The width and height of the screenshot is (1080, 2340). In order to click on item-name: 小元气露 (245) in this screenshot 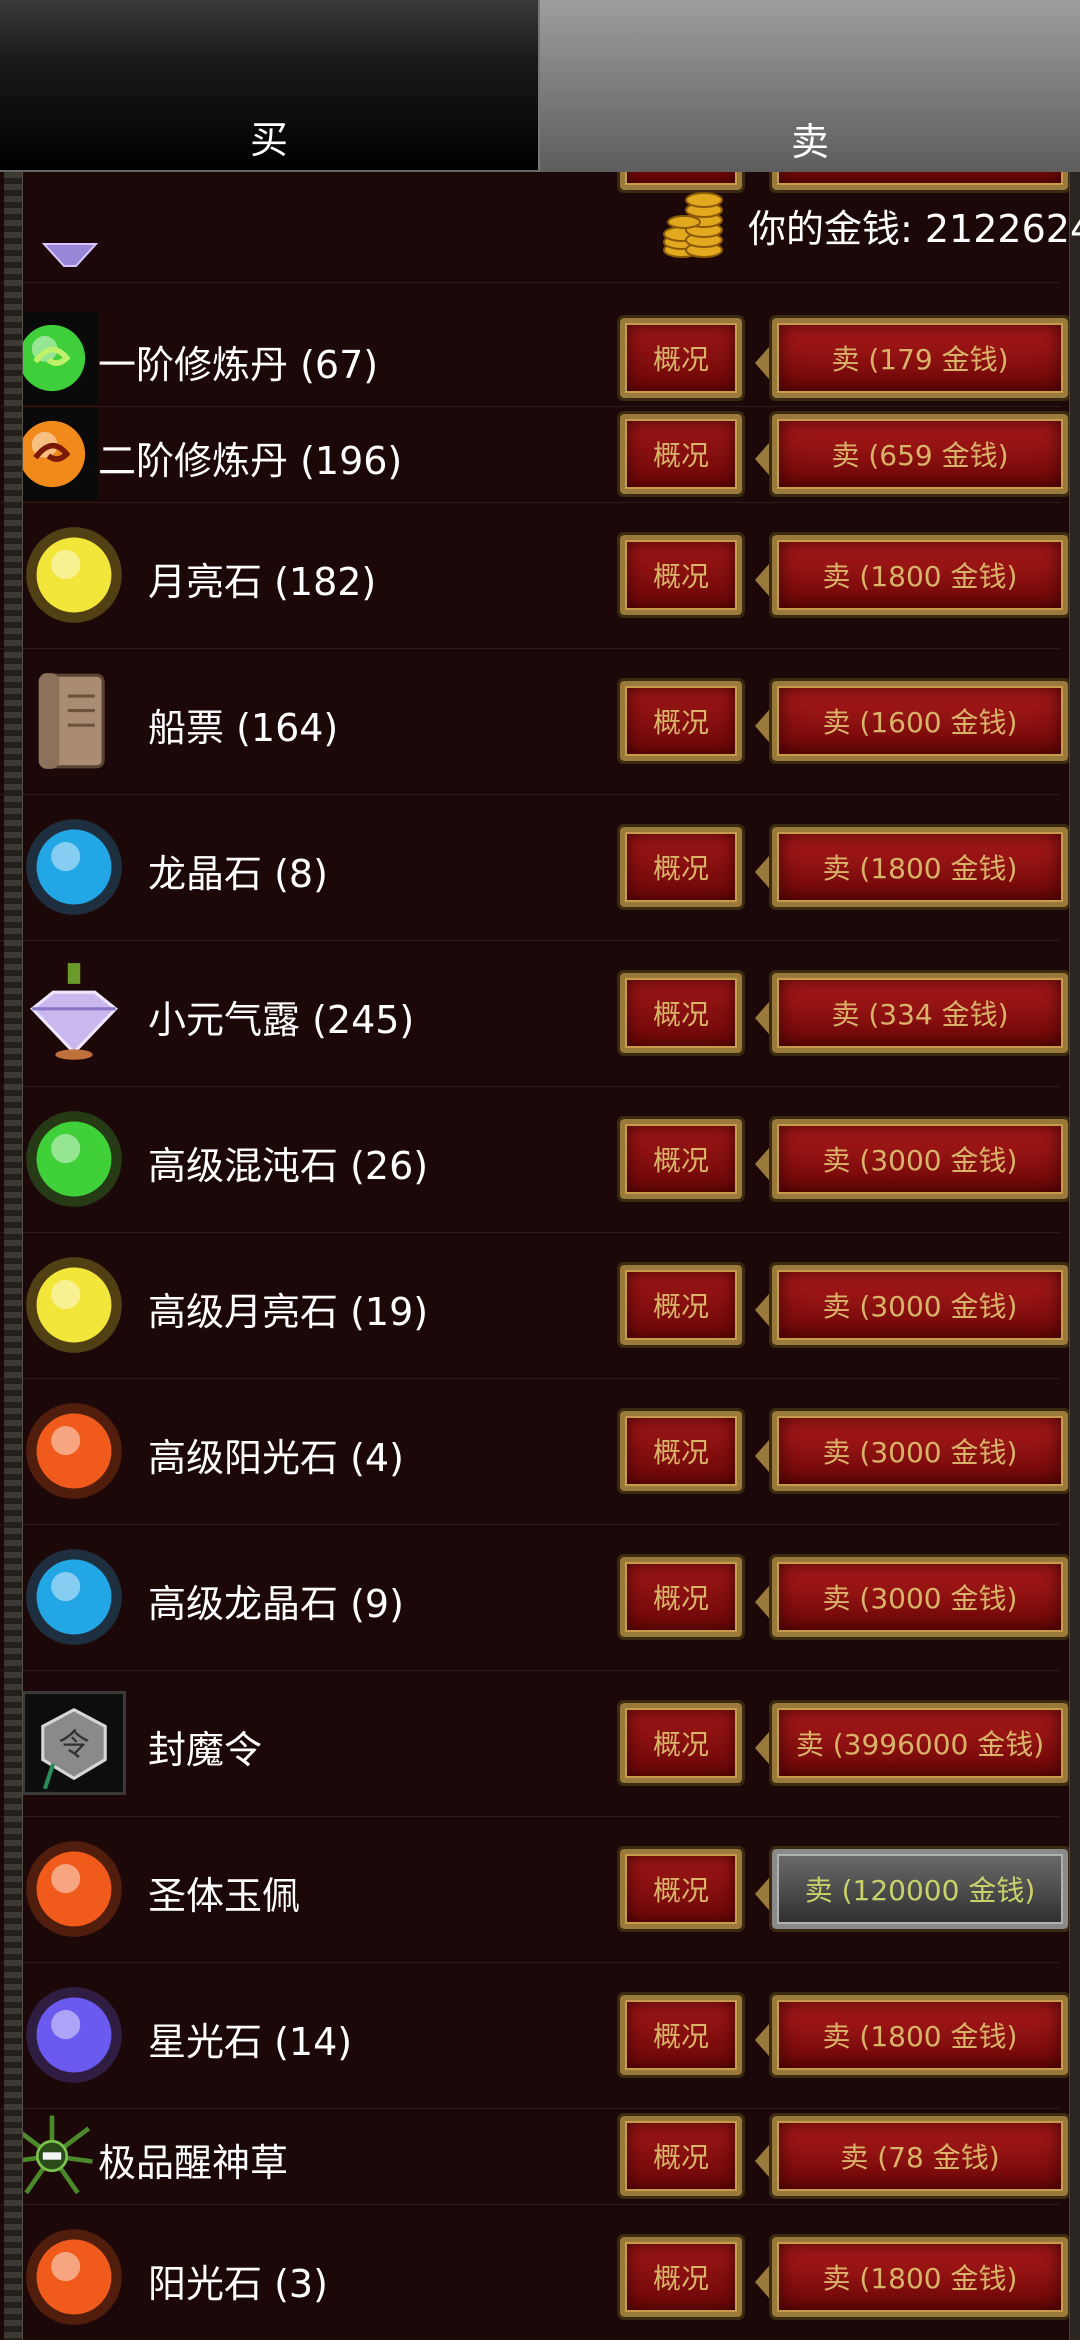, I will do `click(281, 1020)`.